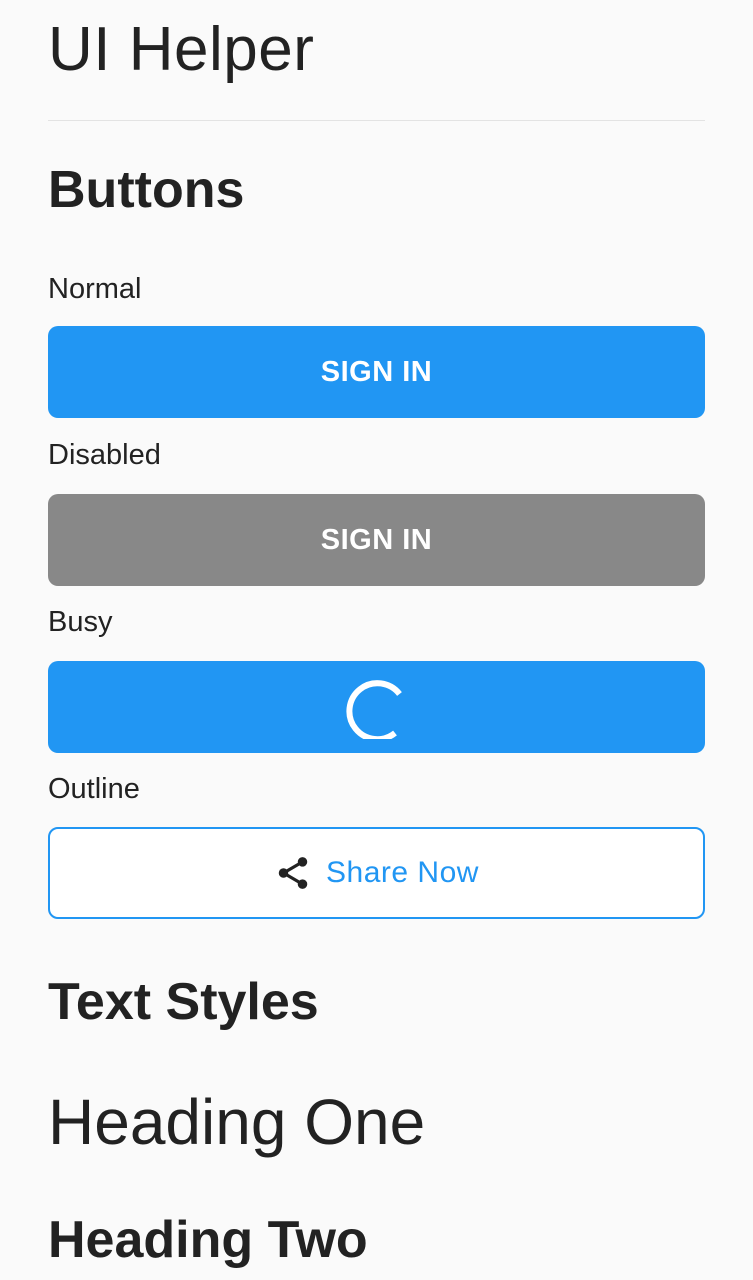 This screenshot has height=1280, width=753. What do you see at coordinates (183, 1002) in the screenshot?
I see `section-heading-text-styles: Text Styles` at bounding box center [183, 1002].